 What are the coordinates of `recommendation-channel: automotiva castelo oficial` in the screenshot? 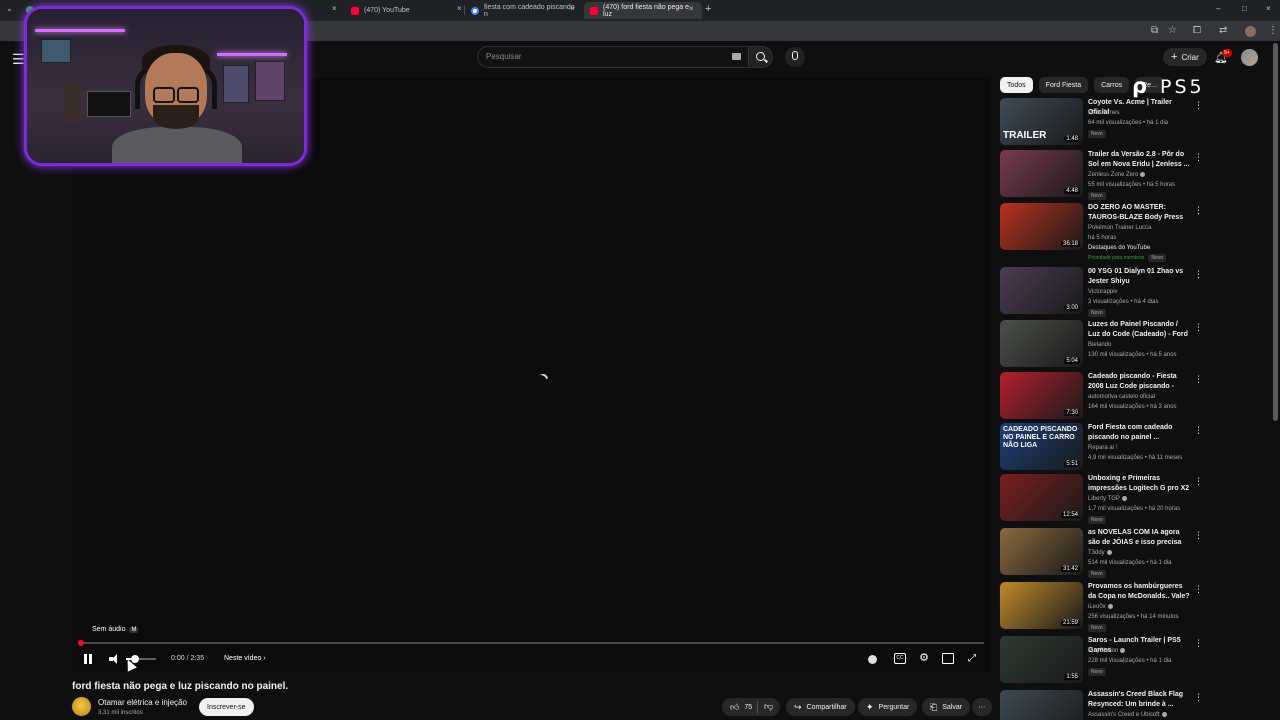 It's located at (1121, 397).